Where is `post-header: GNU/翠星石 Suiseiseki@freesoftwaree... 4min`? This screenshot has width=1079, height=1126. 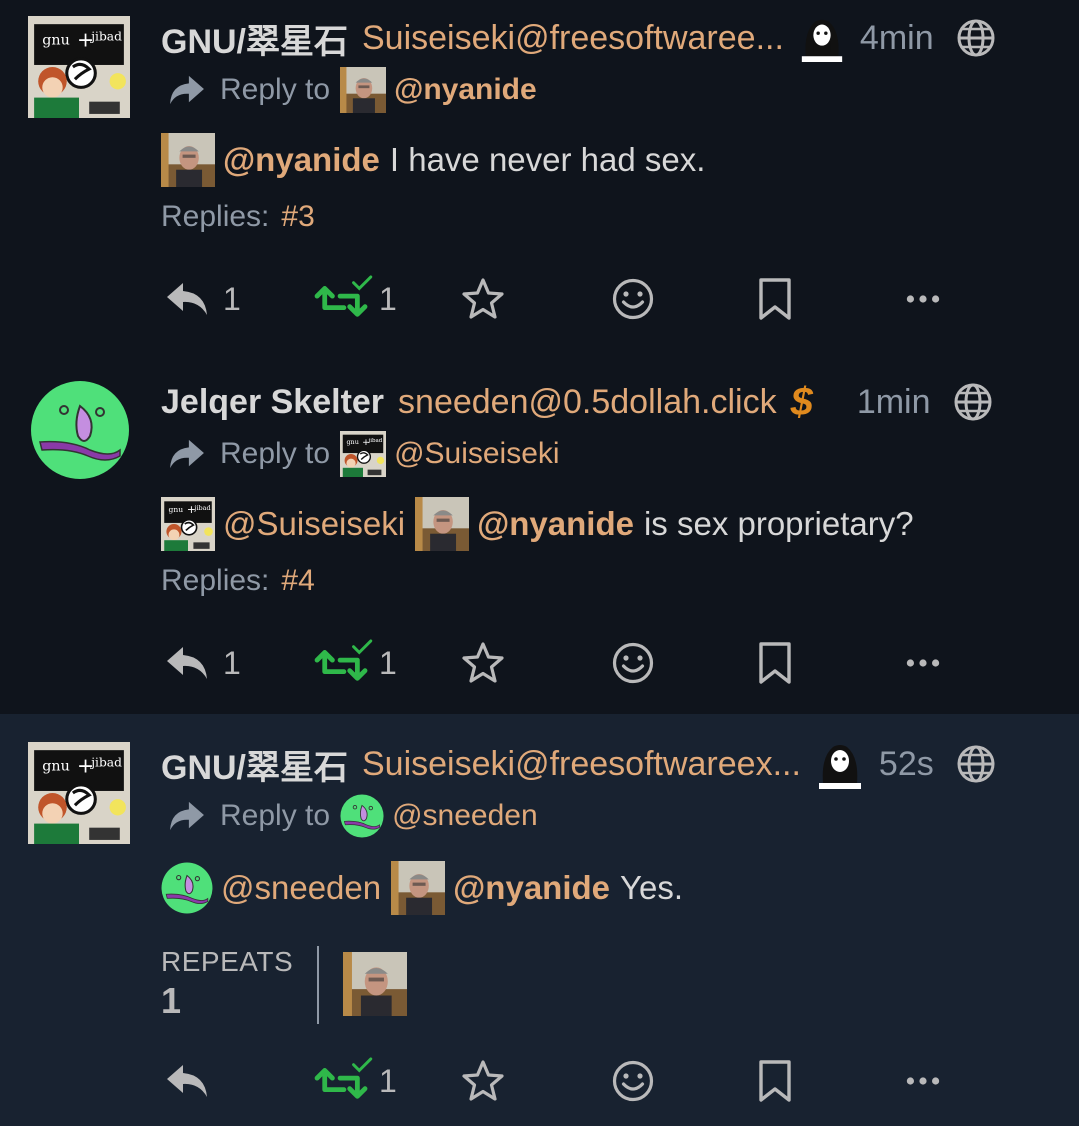
post-header: GNU/翠星石 Suiseiseki@freesoftwaree... 4min is located at coordinates (605, 38).